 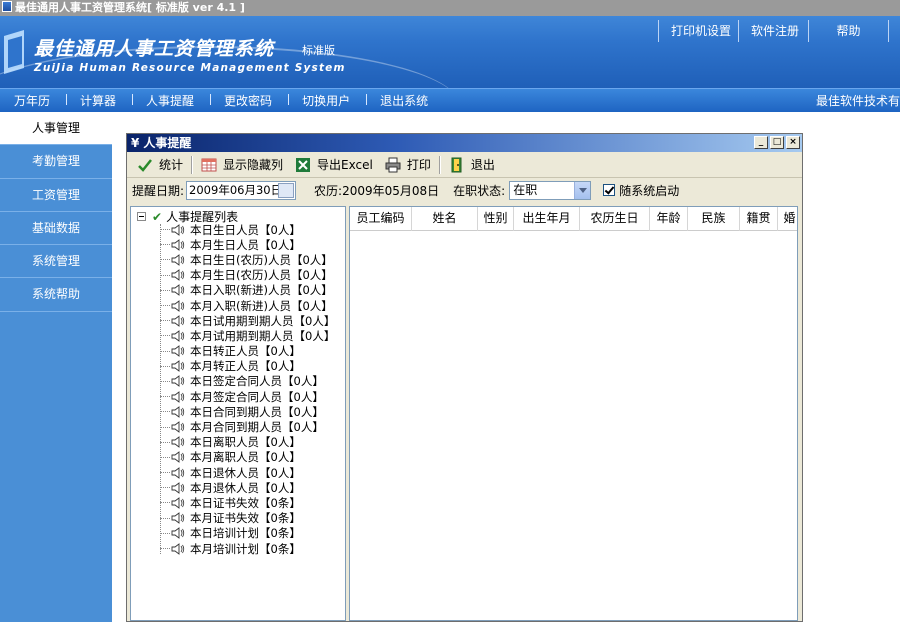 I want to click on tree-item: 本日合同到期人员【0人】, so click(x=247, y=411).